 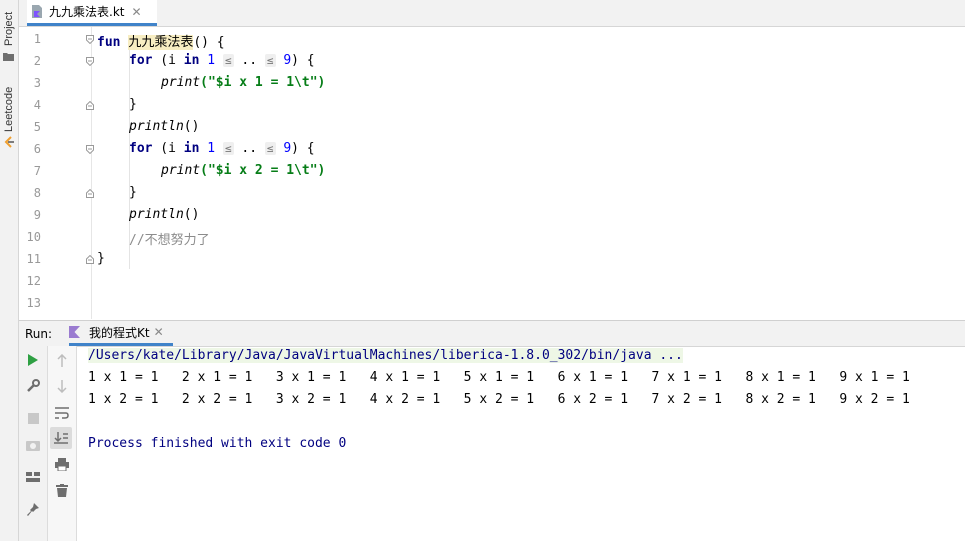 I want to click on clear-all-button, so click(x=62, y=490).